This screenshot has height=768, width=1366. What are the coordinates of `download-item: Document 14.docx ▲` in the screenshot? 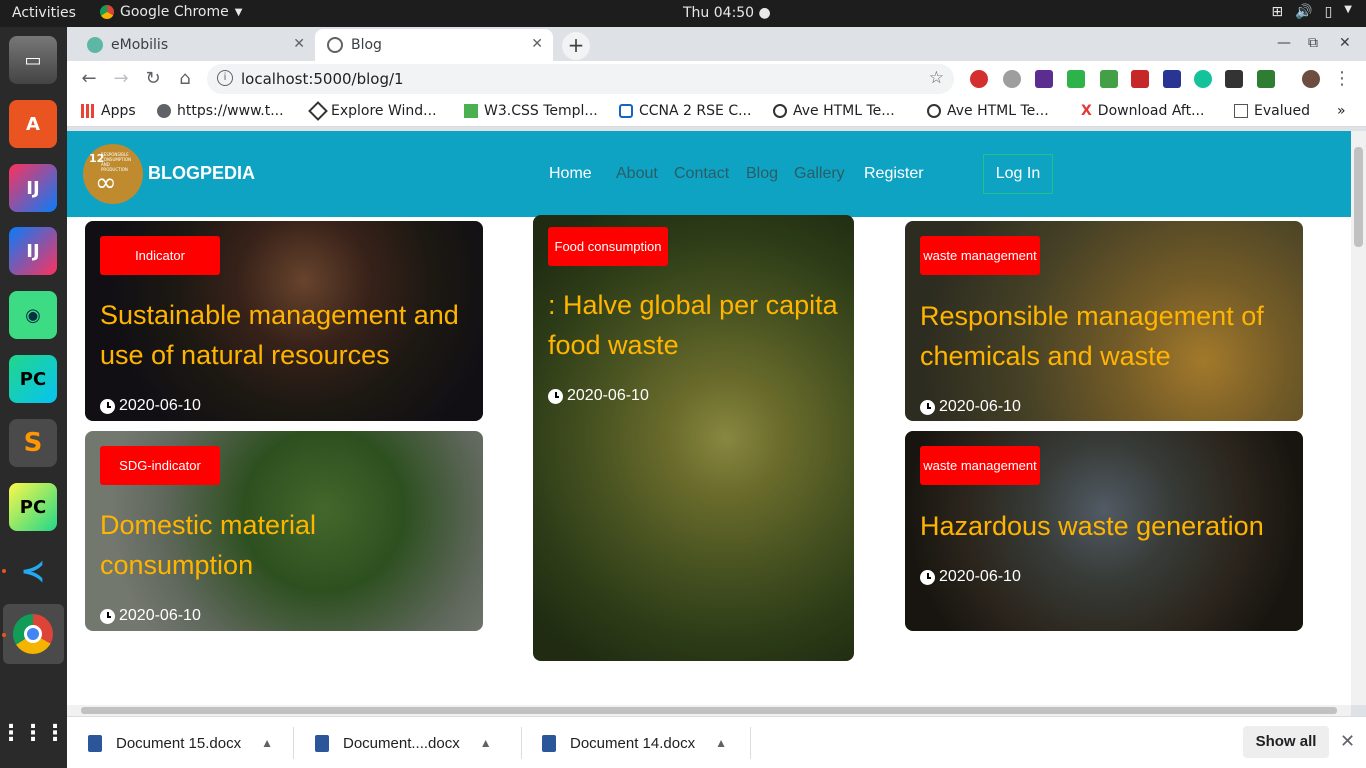 It's located at (634, 742).